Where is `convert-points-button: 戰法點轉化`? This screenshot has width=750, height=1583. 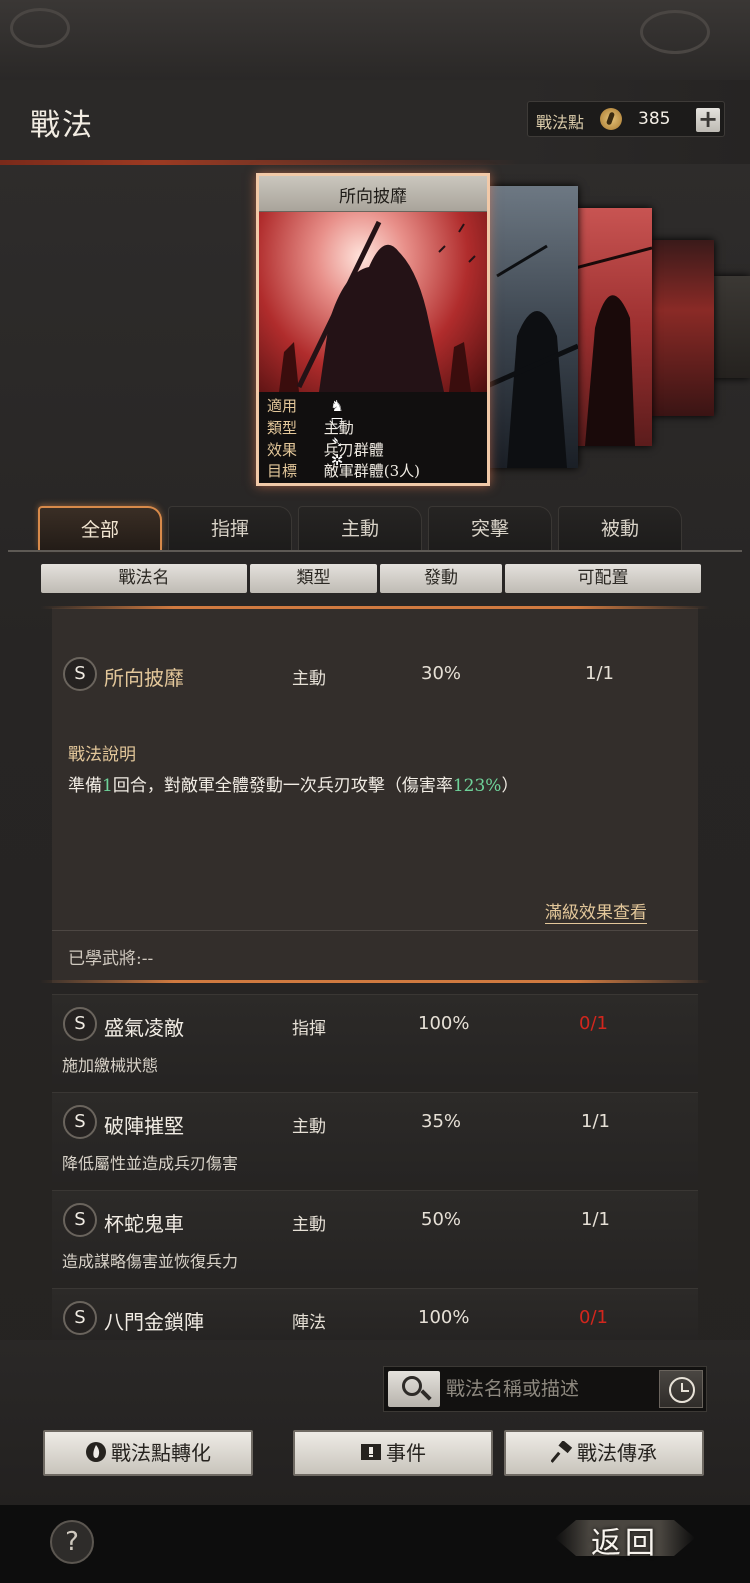
convert-points-button: 戰法點轉化 is located at coordinates (148, 1453).